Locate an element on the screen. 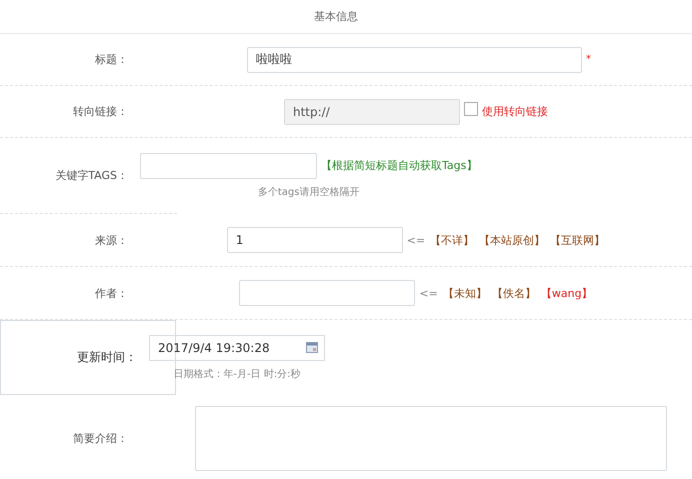 The width and height of the screenshot is (692, 479). hint-text: 日期格式：年-月-日 时:分:秒 is located at coordinates (237, 374).